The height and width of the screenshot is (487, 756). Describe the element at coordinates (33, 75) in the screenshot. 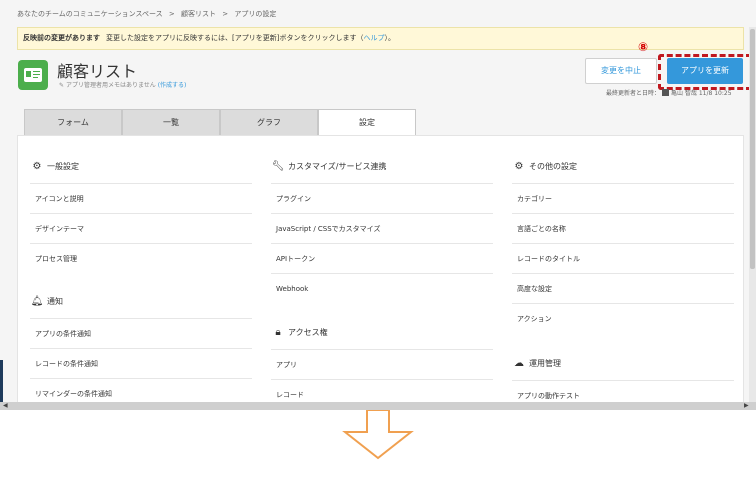

I see `contact-card-icon` at that location.